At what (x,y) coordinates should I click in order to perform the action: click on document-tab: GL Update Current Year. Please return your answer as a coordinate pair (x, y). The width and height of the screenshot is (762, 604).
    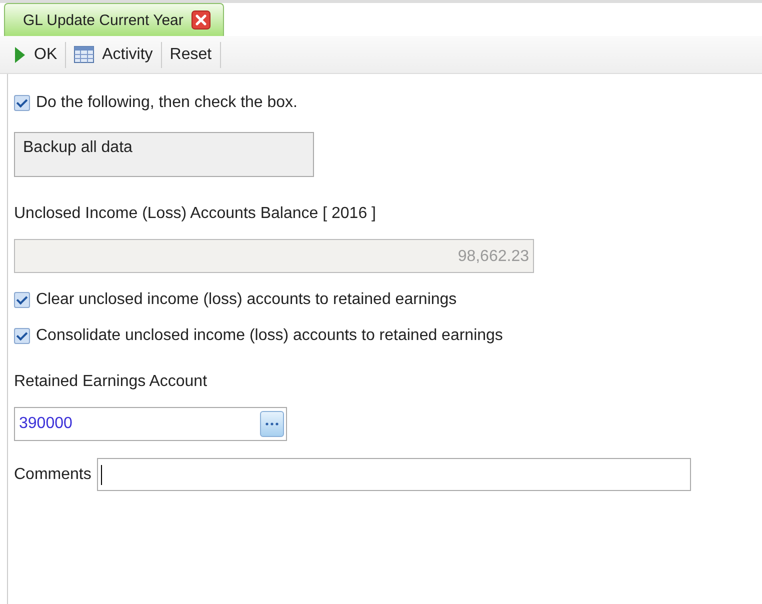
    Looking at the image, I should click on (114, 19).